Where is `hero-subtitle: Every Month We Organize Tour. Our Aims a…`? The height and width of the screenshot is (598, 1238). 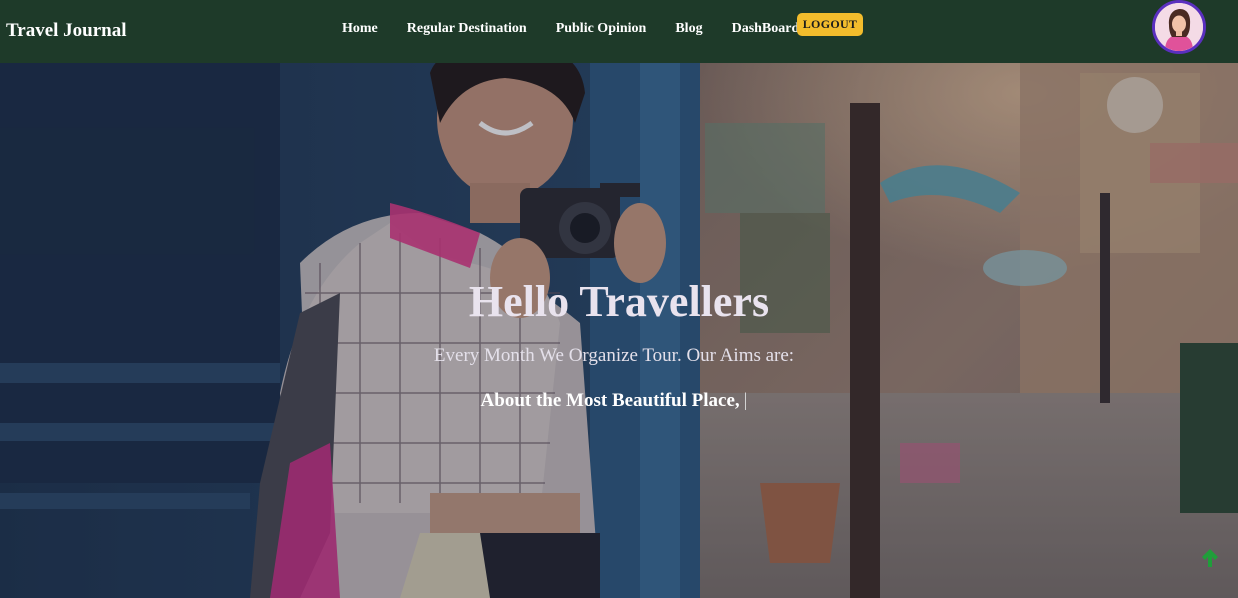 hero-subtitle: Every Month We Organize Tour. Our Aims a… is located at coordinates (614, 355).